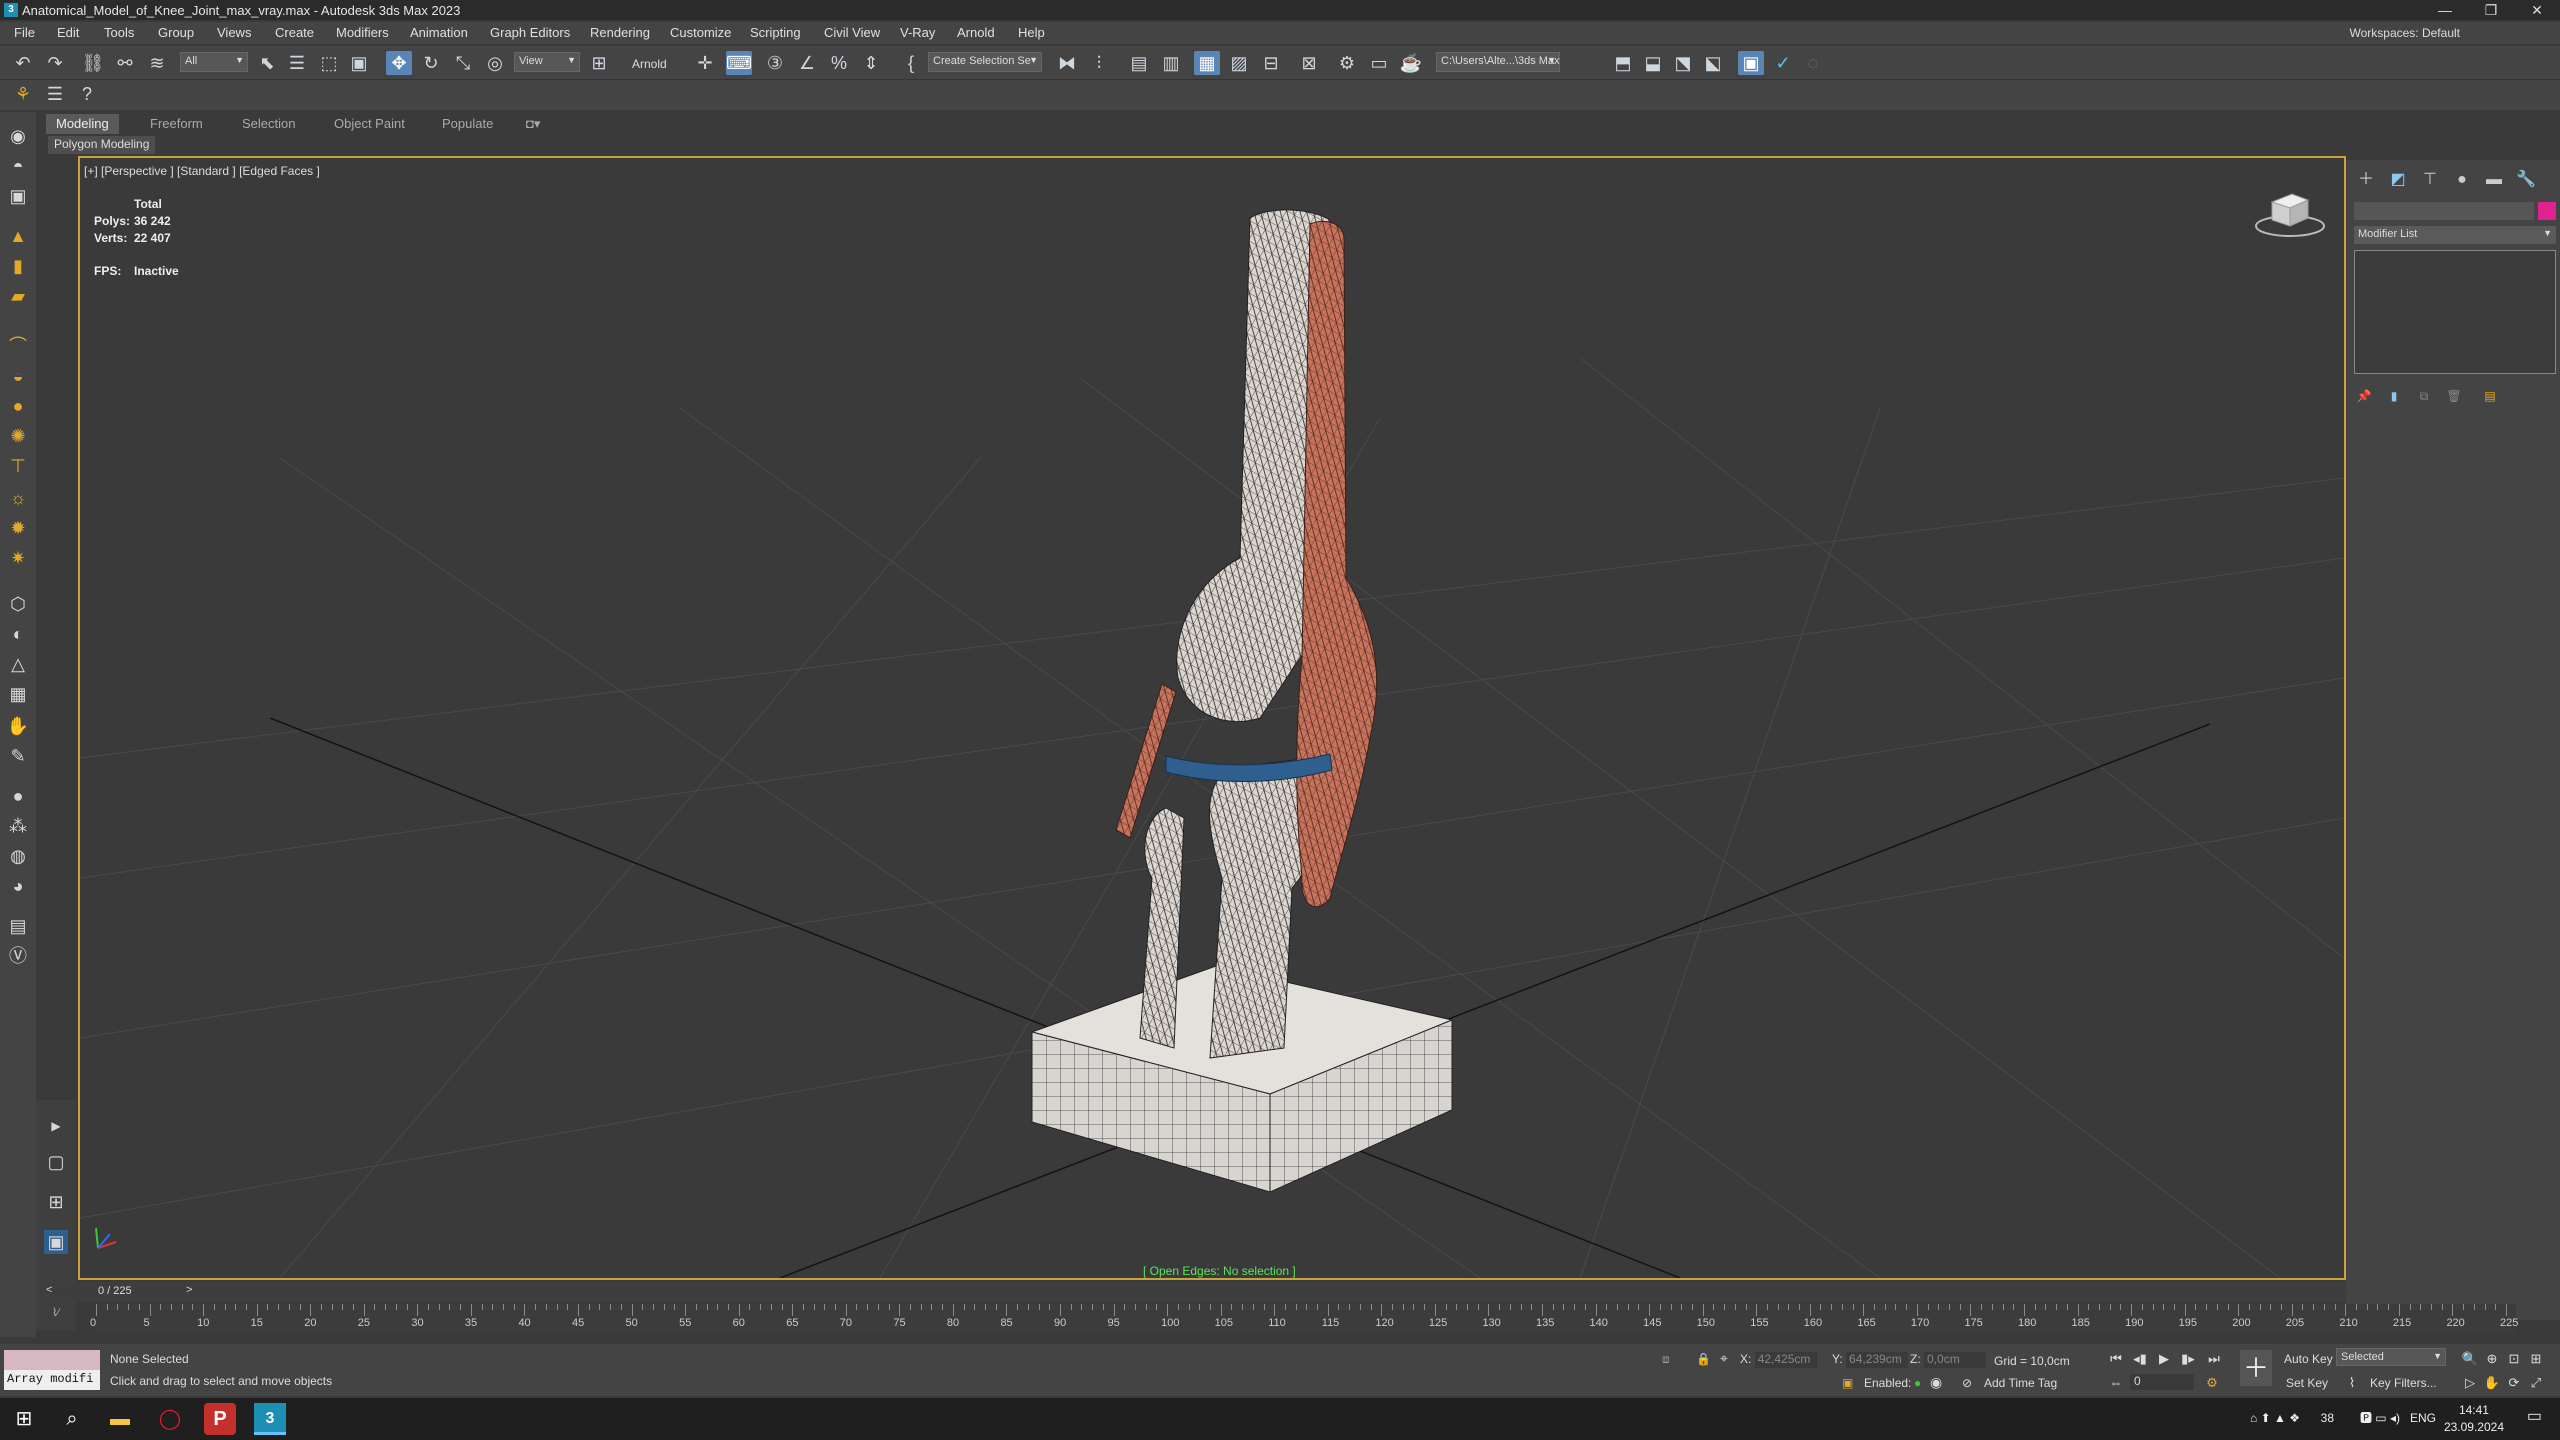 The width and height of the screenshot is (2560, 1440). I want to click on close-button: ✕, so click(2537, 10).